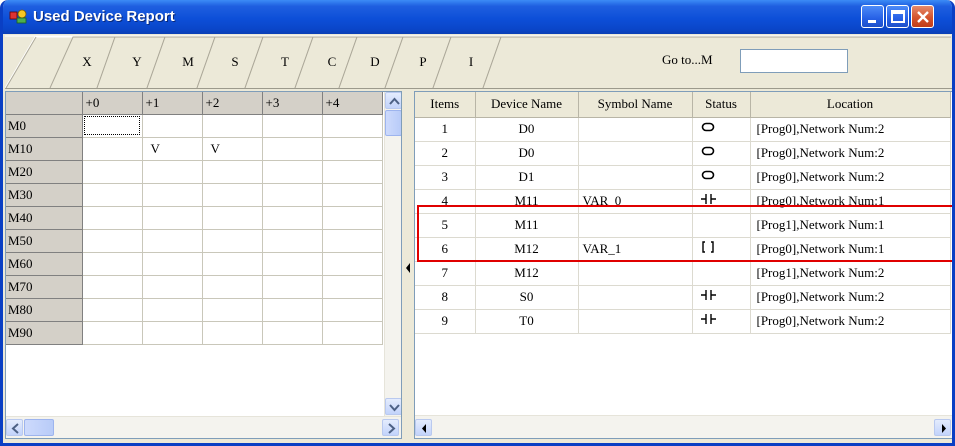 This screenshot has width=955, height=446. I want to click on table-row: 1 D0 [Prog0],Network Num:2, so click(683, 129).